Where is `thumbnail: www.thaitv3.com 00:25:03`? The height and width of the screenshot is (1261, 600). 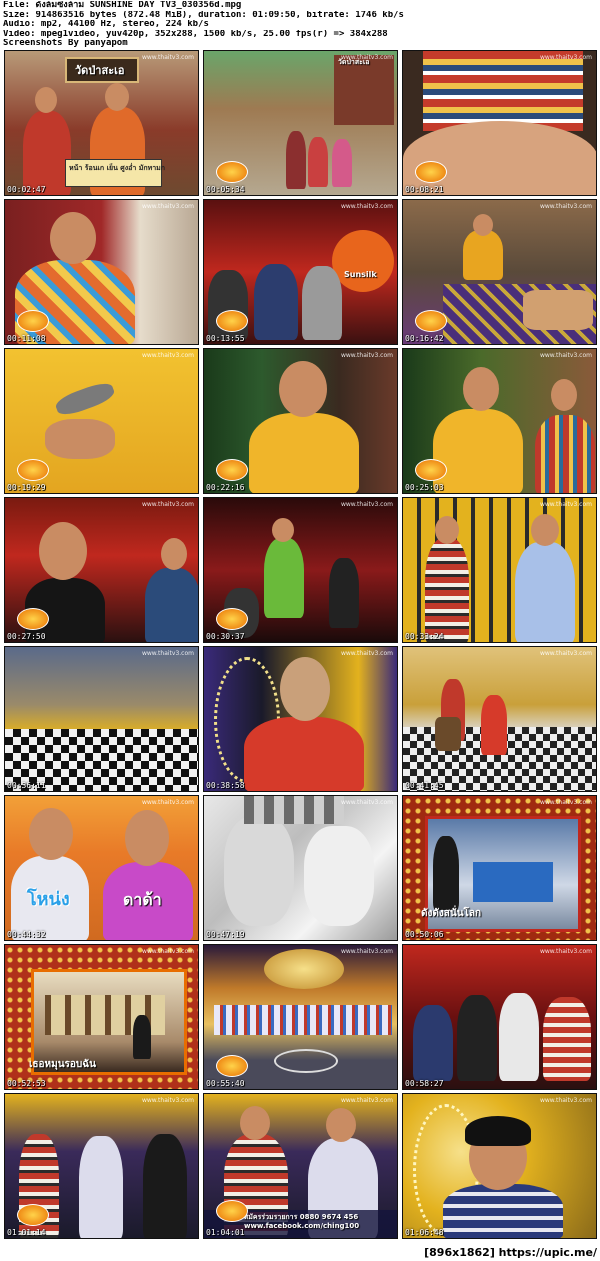 thumbnail: www.thaitv3.com 00:25:03 is located at coordinates (499, 421).